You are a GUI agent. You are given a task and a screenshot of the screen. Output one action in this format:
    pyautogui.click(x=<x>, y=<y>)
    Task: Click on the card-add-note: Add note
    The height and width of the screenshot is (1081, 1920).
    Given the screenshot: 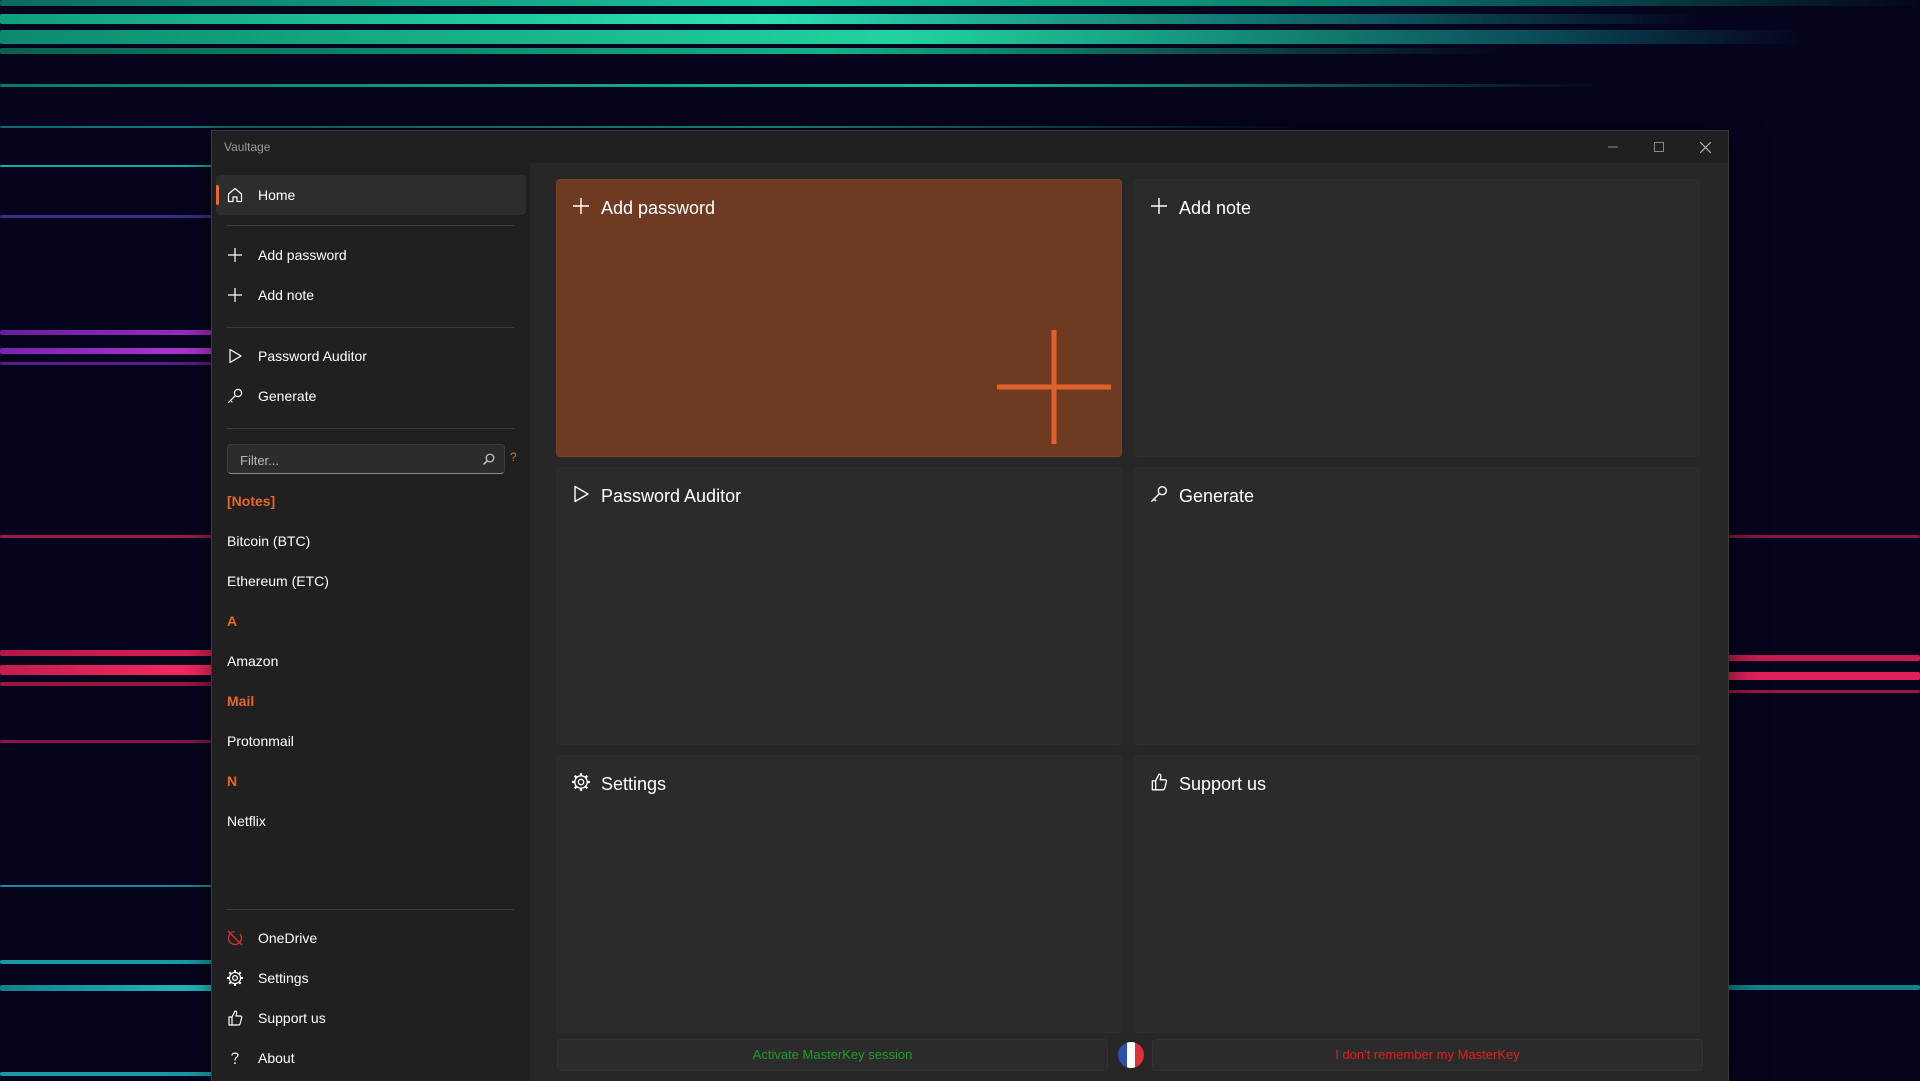 What is the action you would take?
    pyautogui.click(x=1417, y=318)
    